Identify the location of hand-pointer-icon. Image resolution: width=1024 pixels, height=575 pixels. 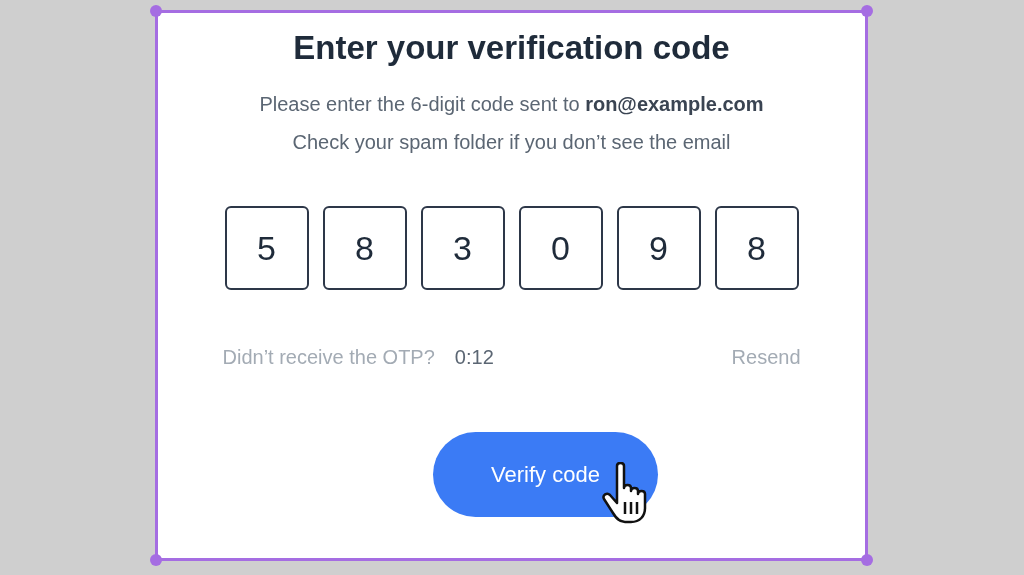
(625, 493).